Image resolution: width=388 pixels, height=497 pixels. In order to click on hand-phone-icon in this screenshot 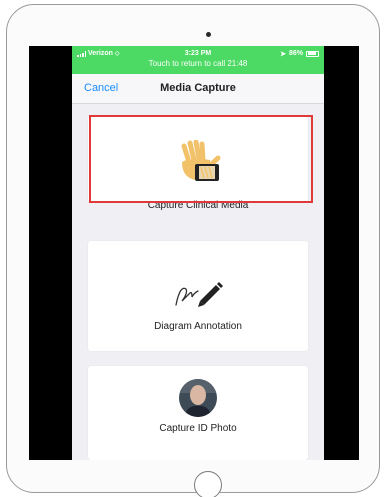, I will do `click(201, 160)`.